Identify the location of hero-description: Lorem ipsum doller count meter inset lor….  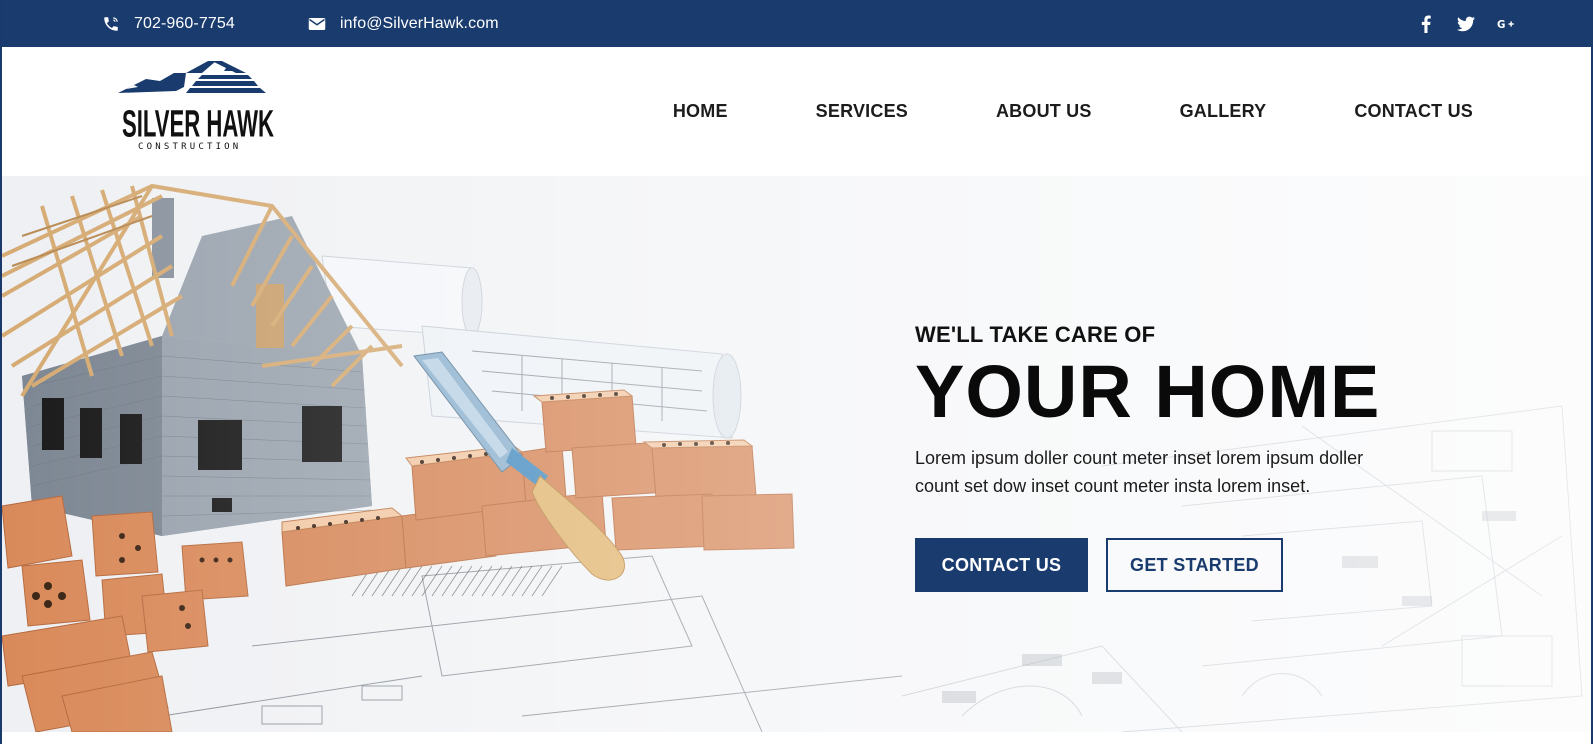
(1139, 472).